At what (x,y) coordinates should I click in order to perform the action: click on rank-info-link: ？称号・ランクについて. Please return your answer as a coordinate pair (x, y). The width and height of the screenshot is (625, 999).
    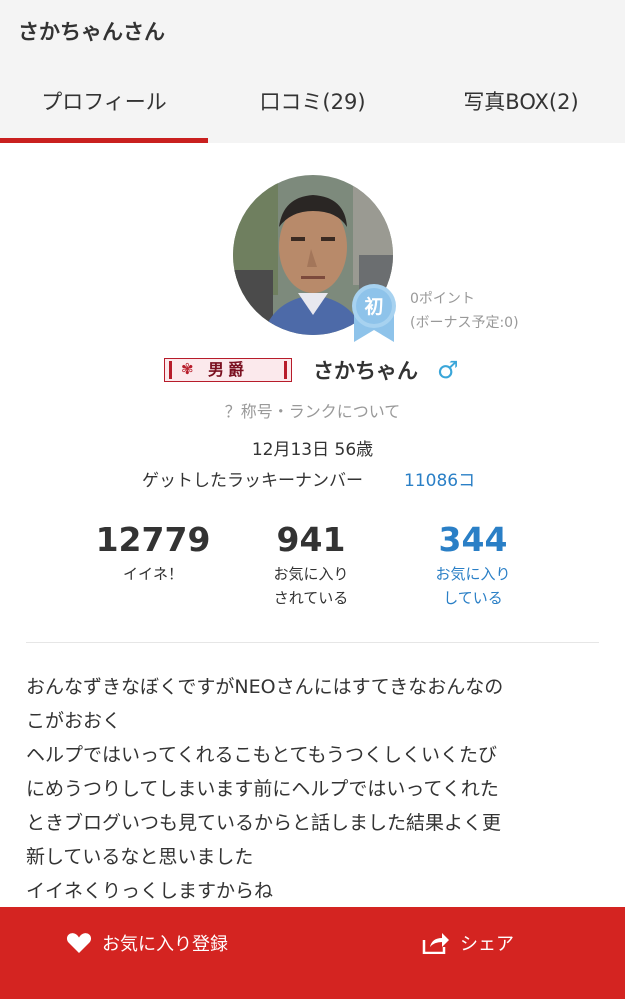
    Looking at the image, I should click on (312, 410).